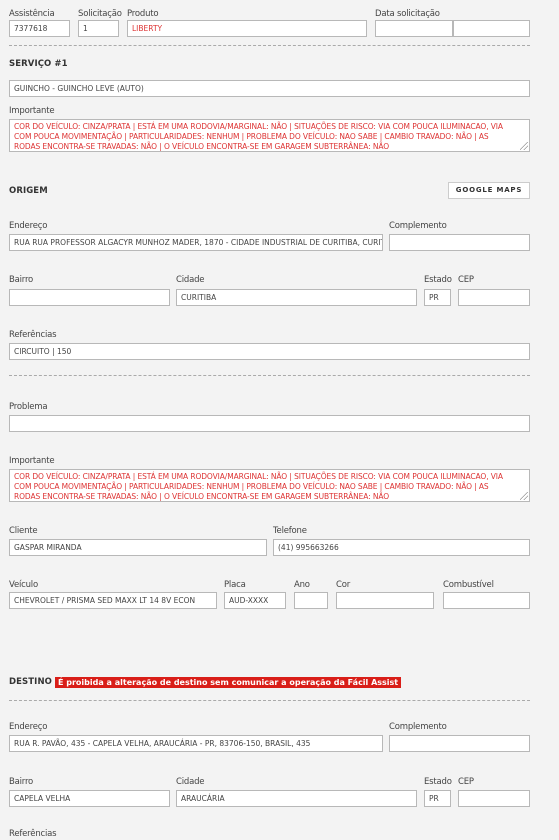 The width and height of the screenshot is (559, 840). What do you see at coordinates (32, 461) in the screenshot?
I see `problema-importante-label: Importante` at bounding box center [32, 461].